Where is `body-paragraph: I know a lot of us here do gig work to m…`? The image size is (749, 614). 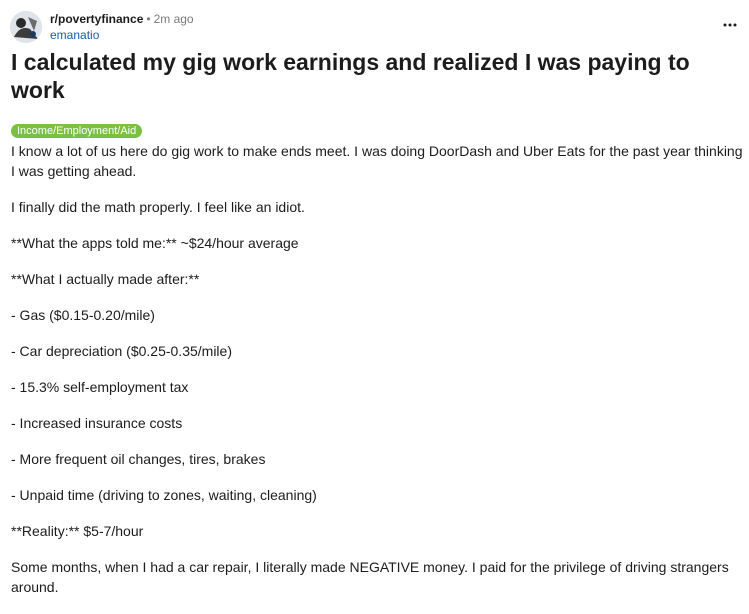
body-paragraph: I know a lot of us here do gig work to m… is located at coordinates (377, 161).